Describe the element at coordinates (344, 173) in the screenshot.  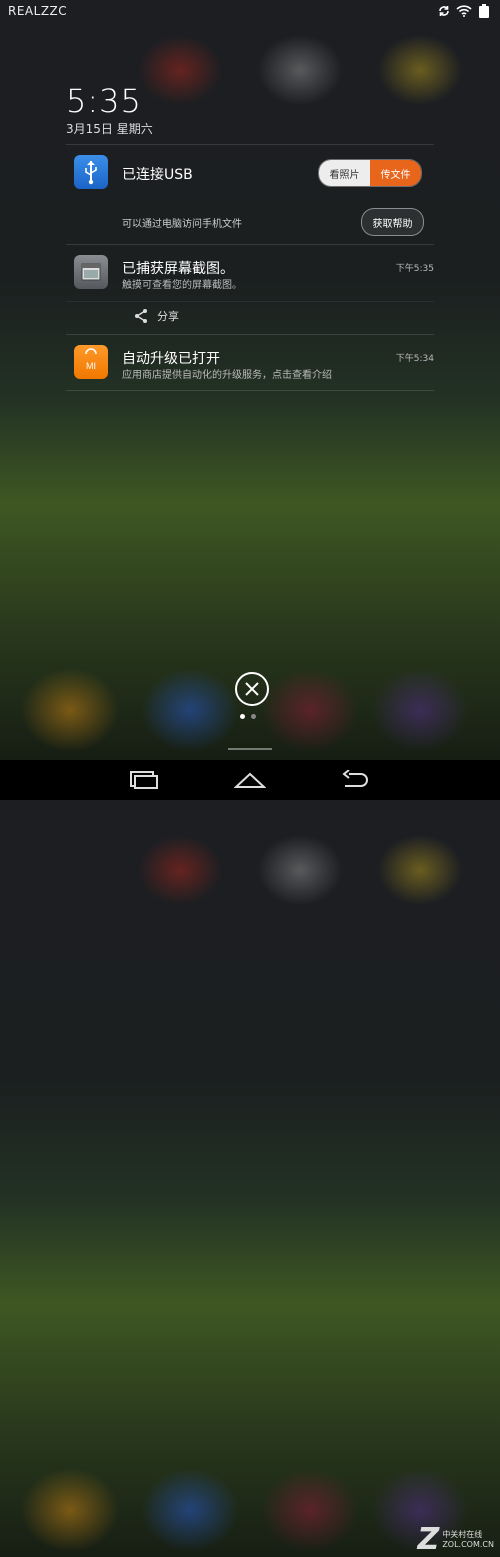
I see `view-photos-option: 看照片` at that location.